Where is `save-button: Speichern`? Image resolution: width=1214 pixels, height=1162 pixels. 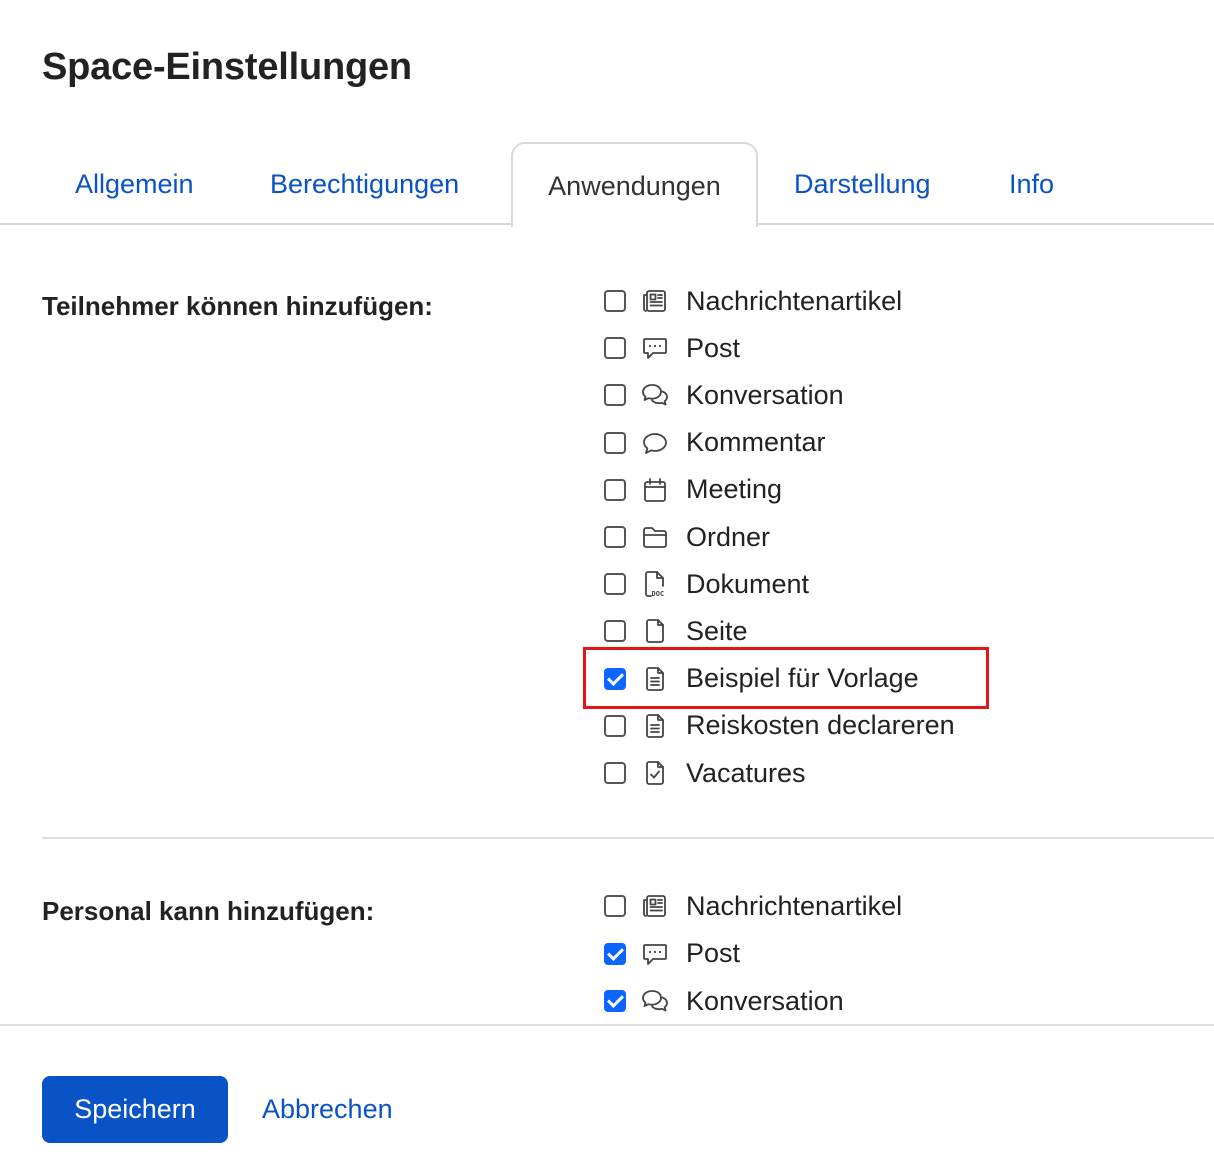
save-button: Speichern is located at coordinates (135, 1109).